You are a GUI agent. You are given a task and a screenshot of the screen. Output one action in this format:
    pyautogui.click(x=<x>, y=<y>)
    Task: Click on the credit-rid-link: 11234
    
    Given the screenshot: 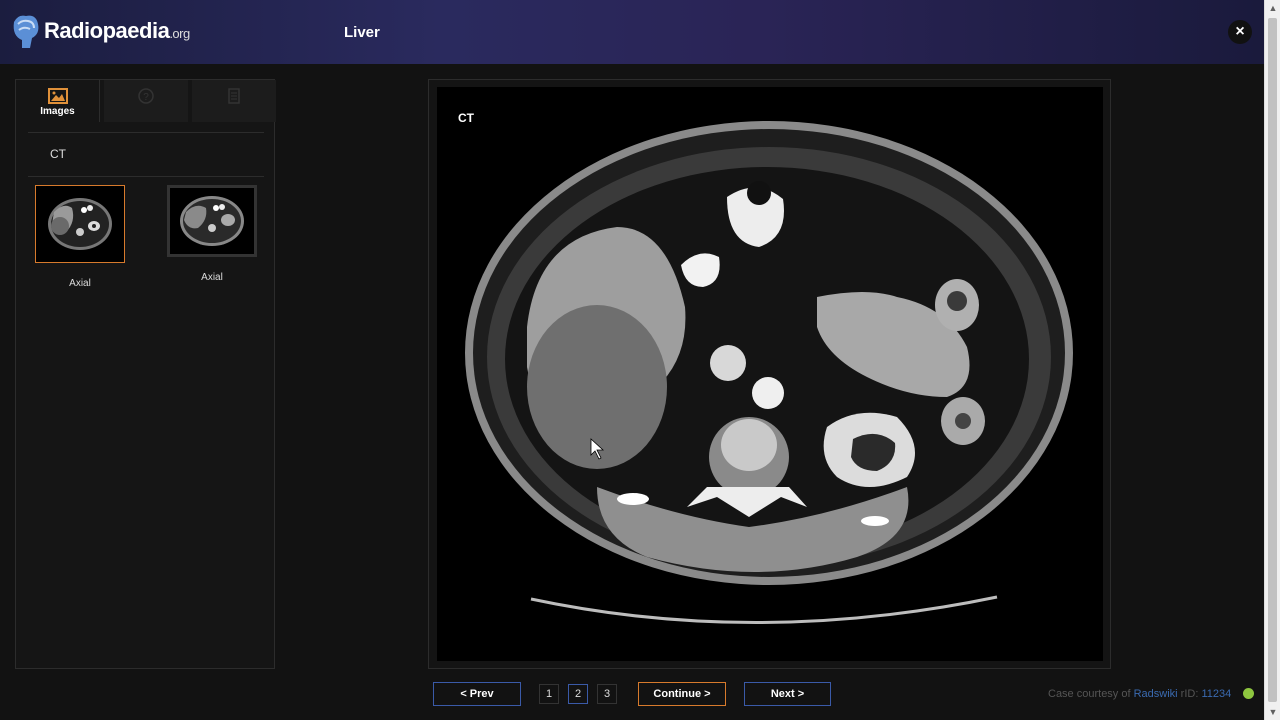 What is the action you would take?
    pyautogui.click(x=1216, y=694)
    